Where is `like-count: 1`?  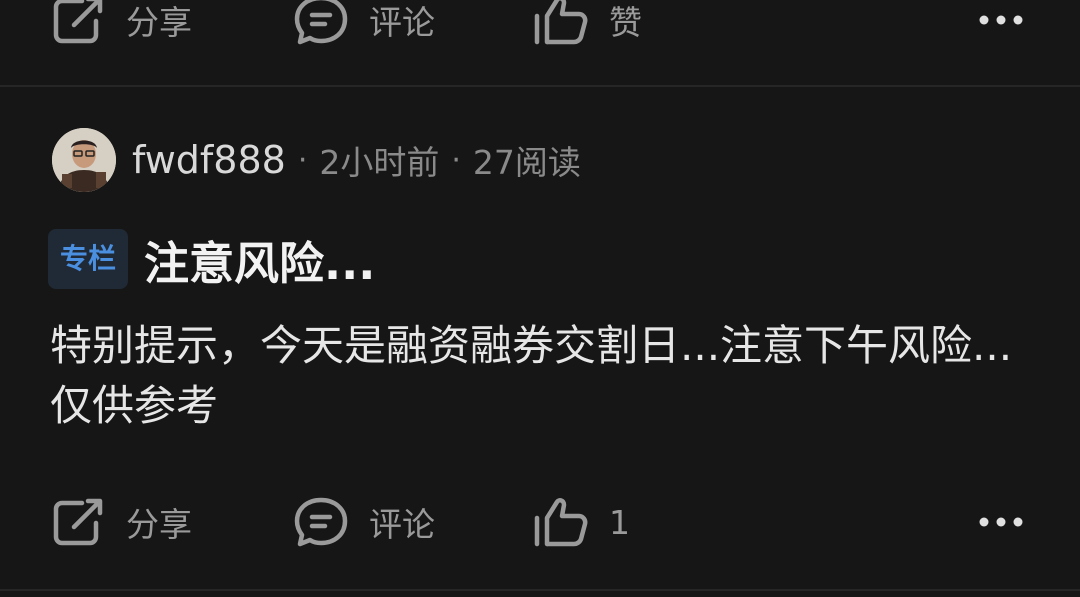 like-count: 1 is located at coordinates (619, 522).